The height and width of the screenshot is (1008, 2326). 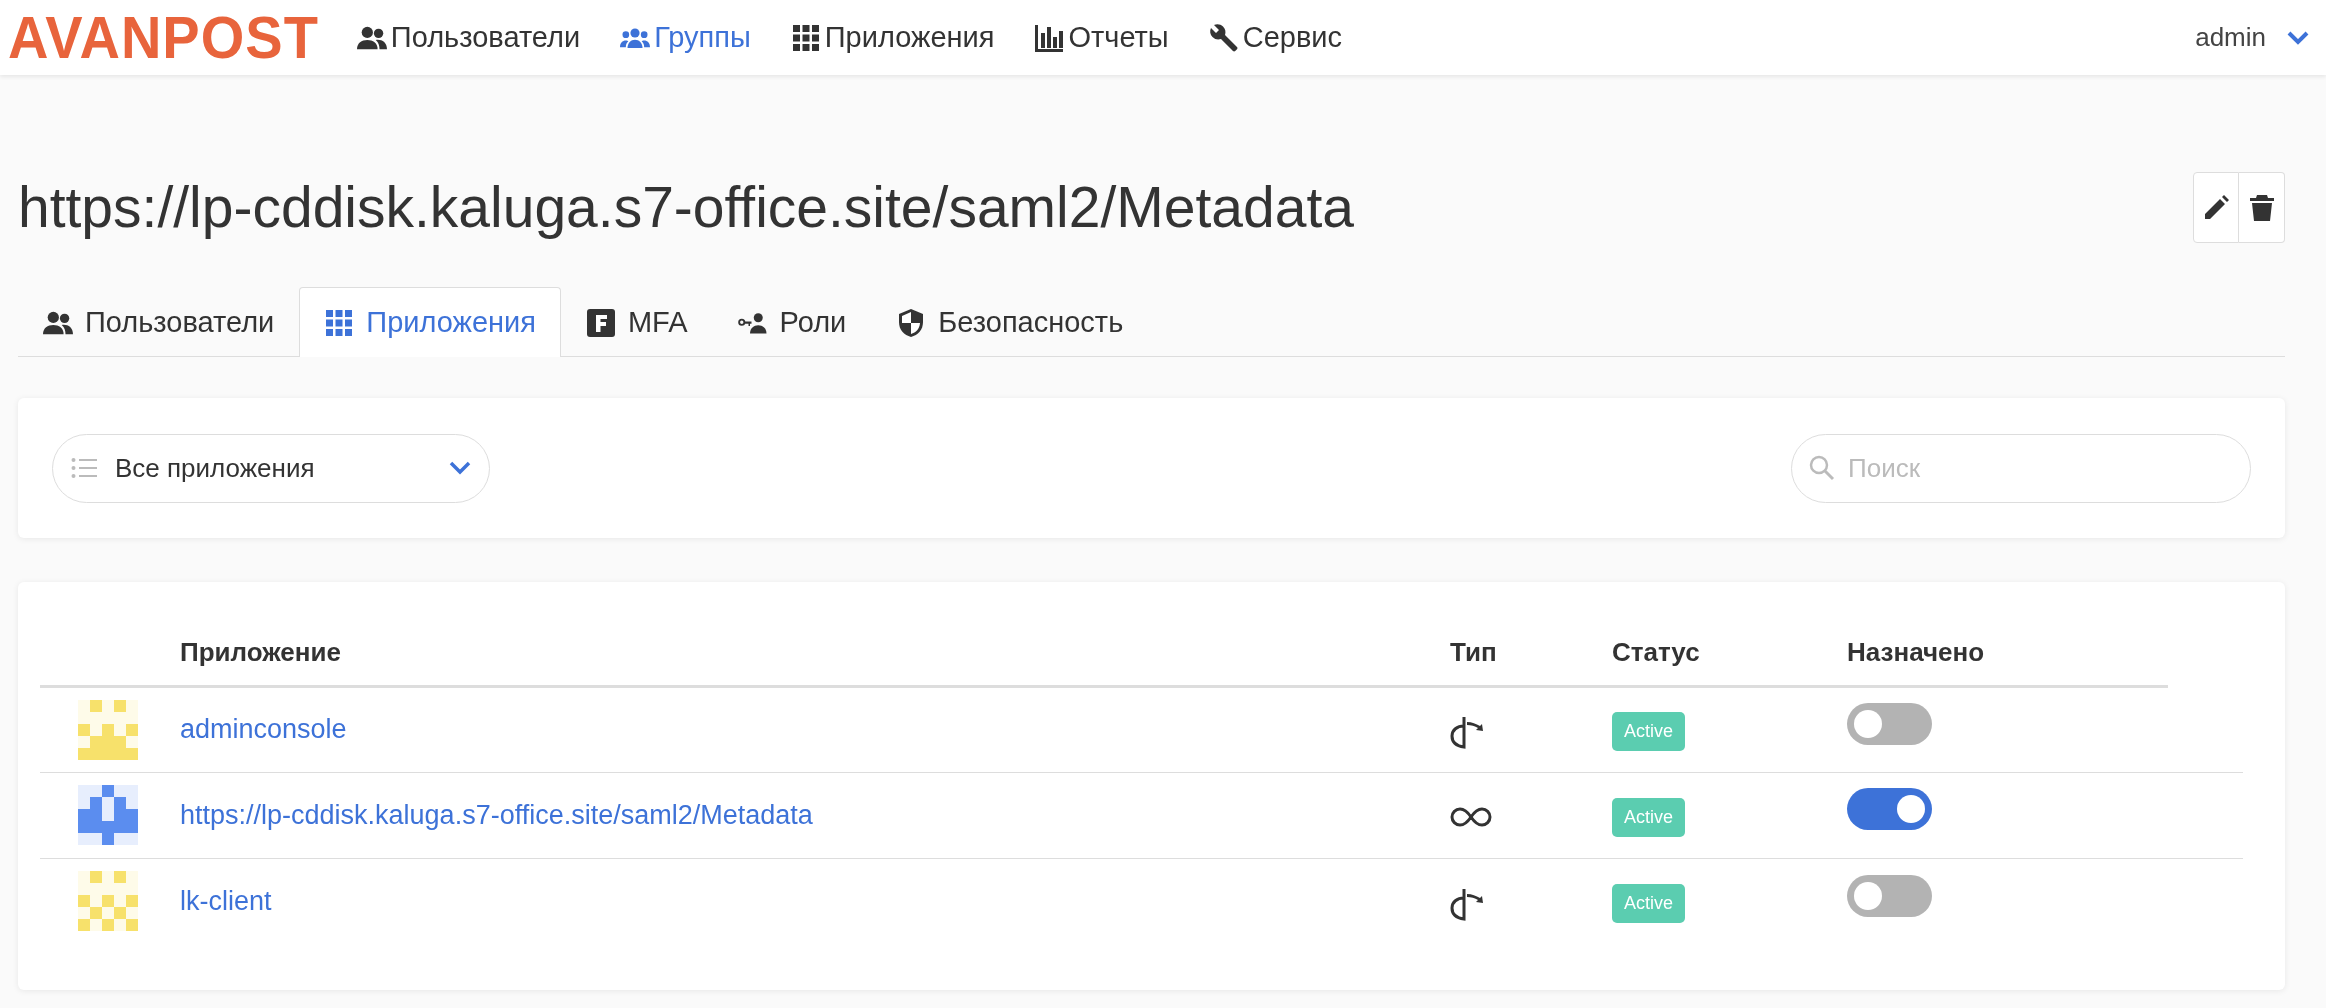 I want to click on column-header: Статус, so click(x=1709, y=653).